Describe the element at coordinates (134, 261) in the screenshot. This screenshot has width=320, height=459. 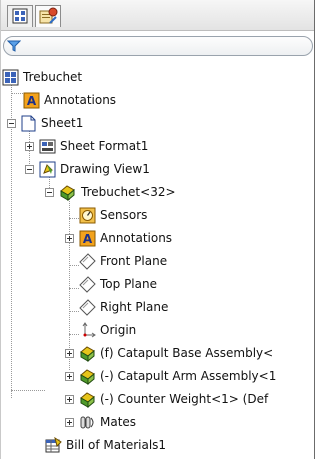
I see `tree-item-label: Front Plane` at that location.